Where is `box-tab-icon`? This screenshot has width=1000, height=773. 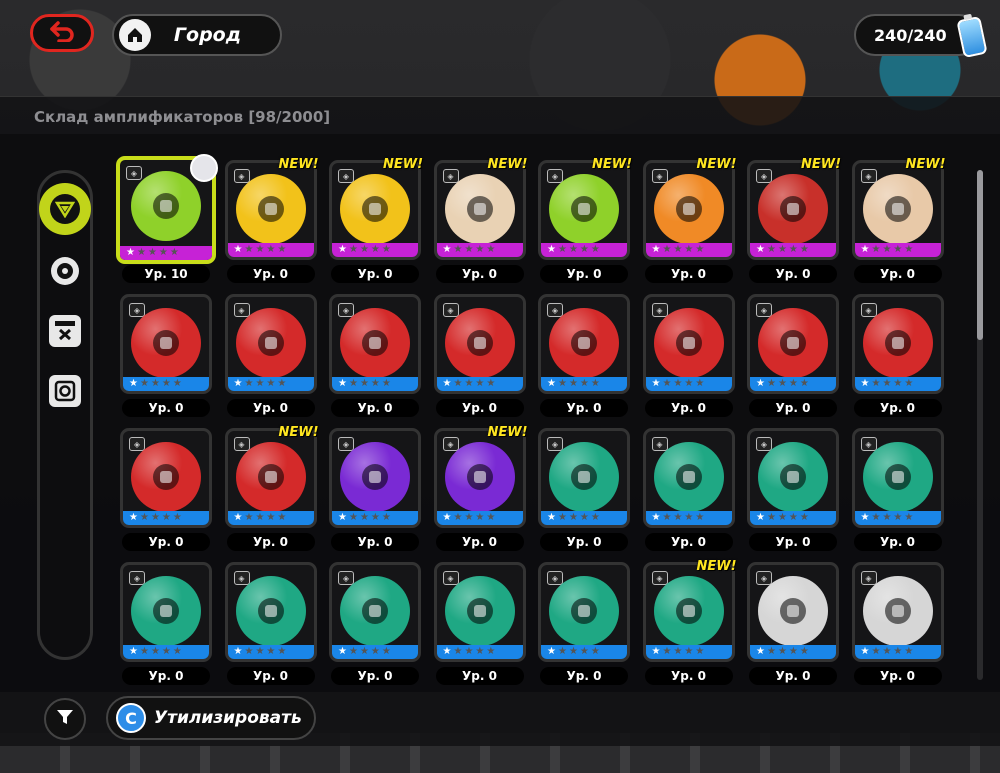
box-tab-icon is located at coordinates (65, 331).